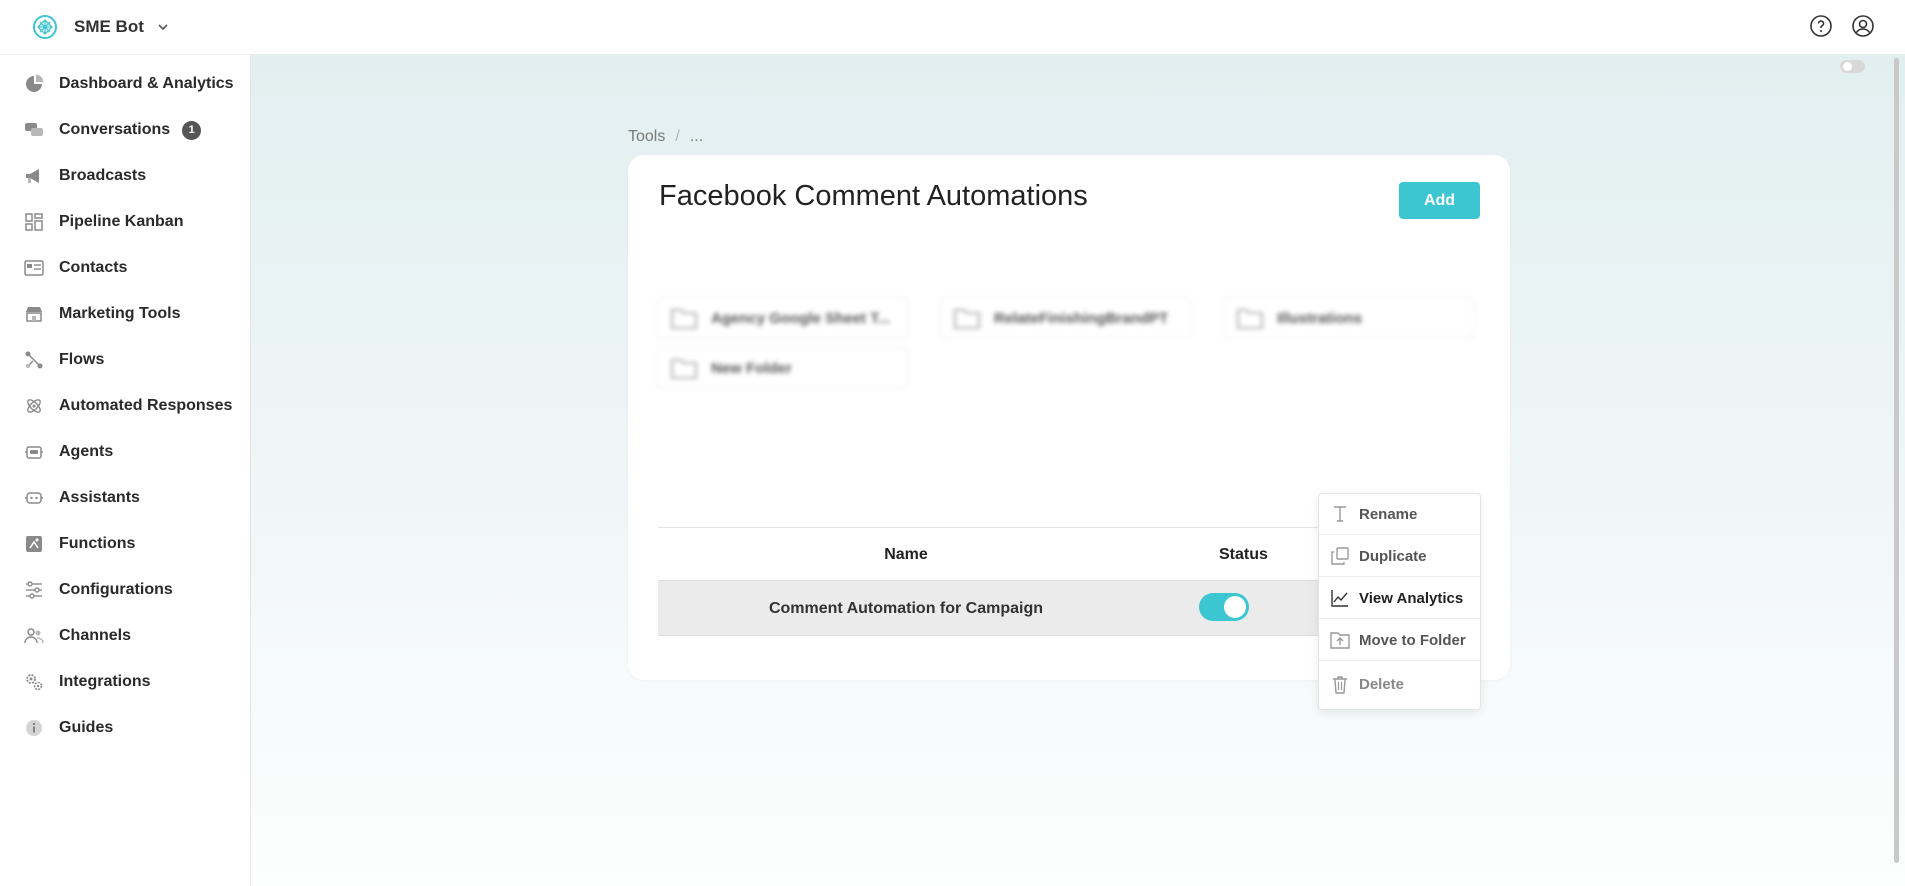 The width and height of the screenshot is (1905, 886). What do you see at coordinates (1821, 26) in the screenshot?
I see `help-icon` at bounding box center [1821, 26].